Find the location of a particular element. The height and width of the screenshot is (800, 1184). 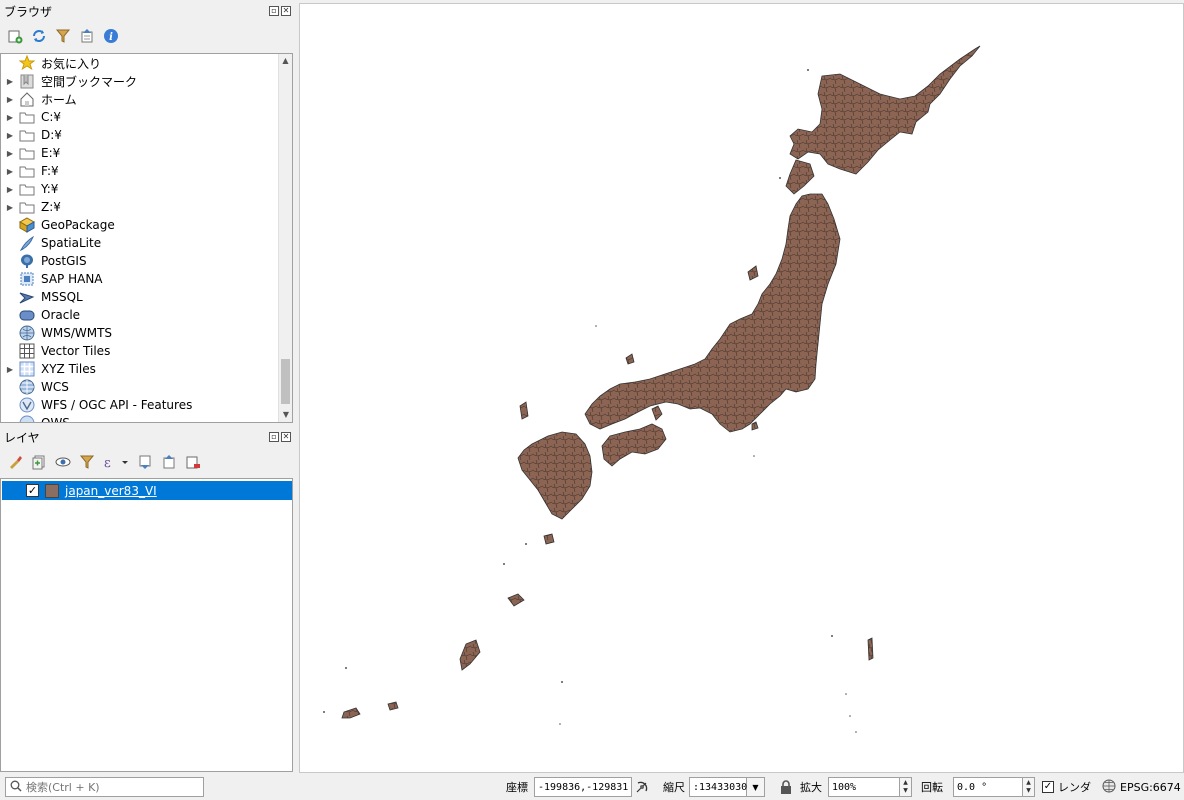

expand-all-icon is located at coordinates (145, 462).